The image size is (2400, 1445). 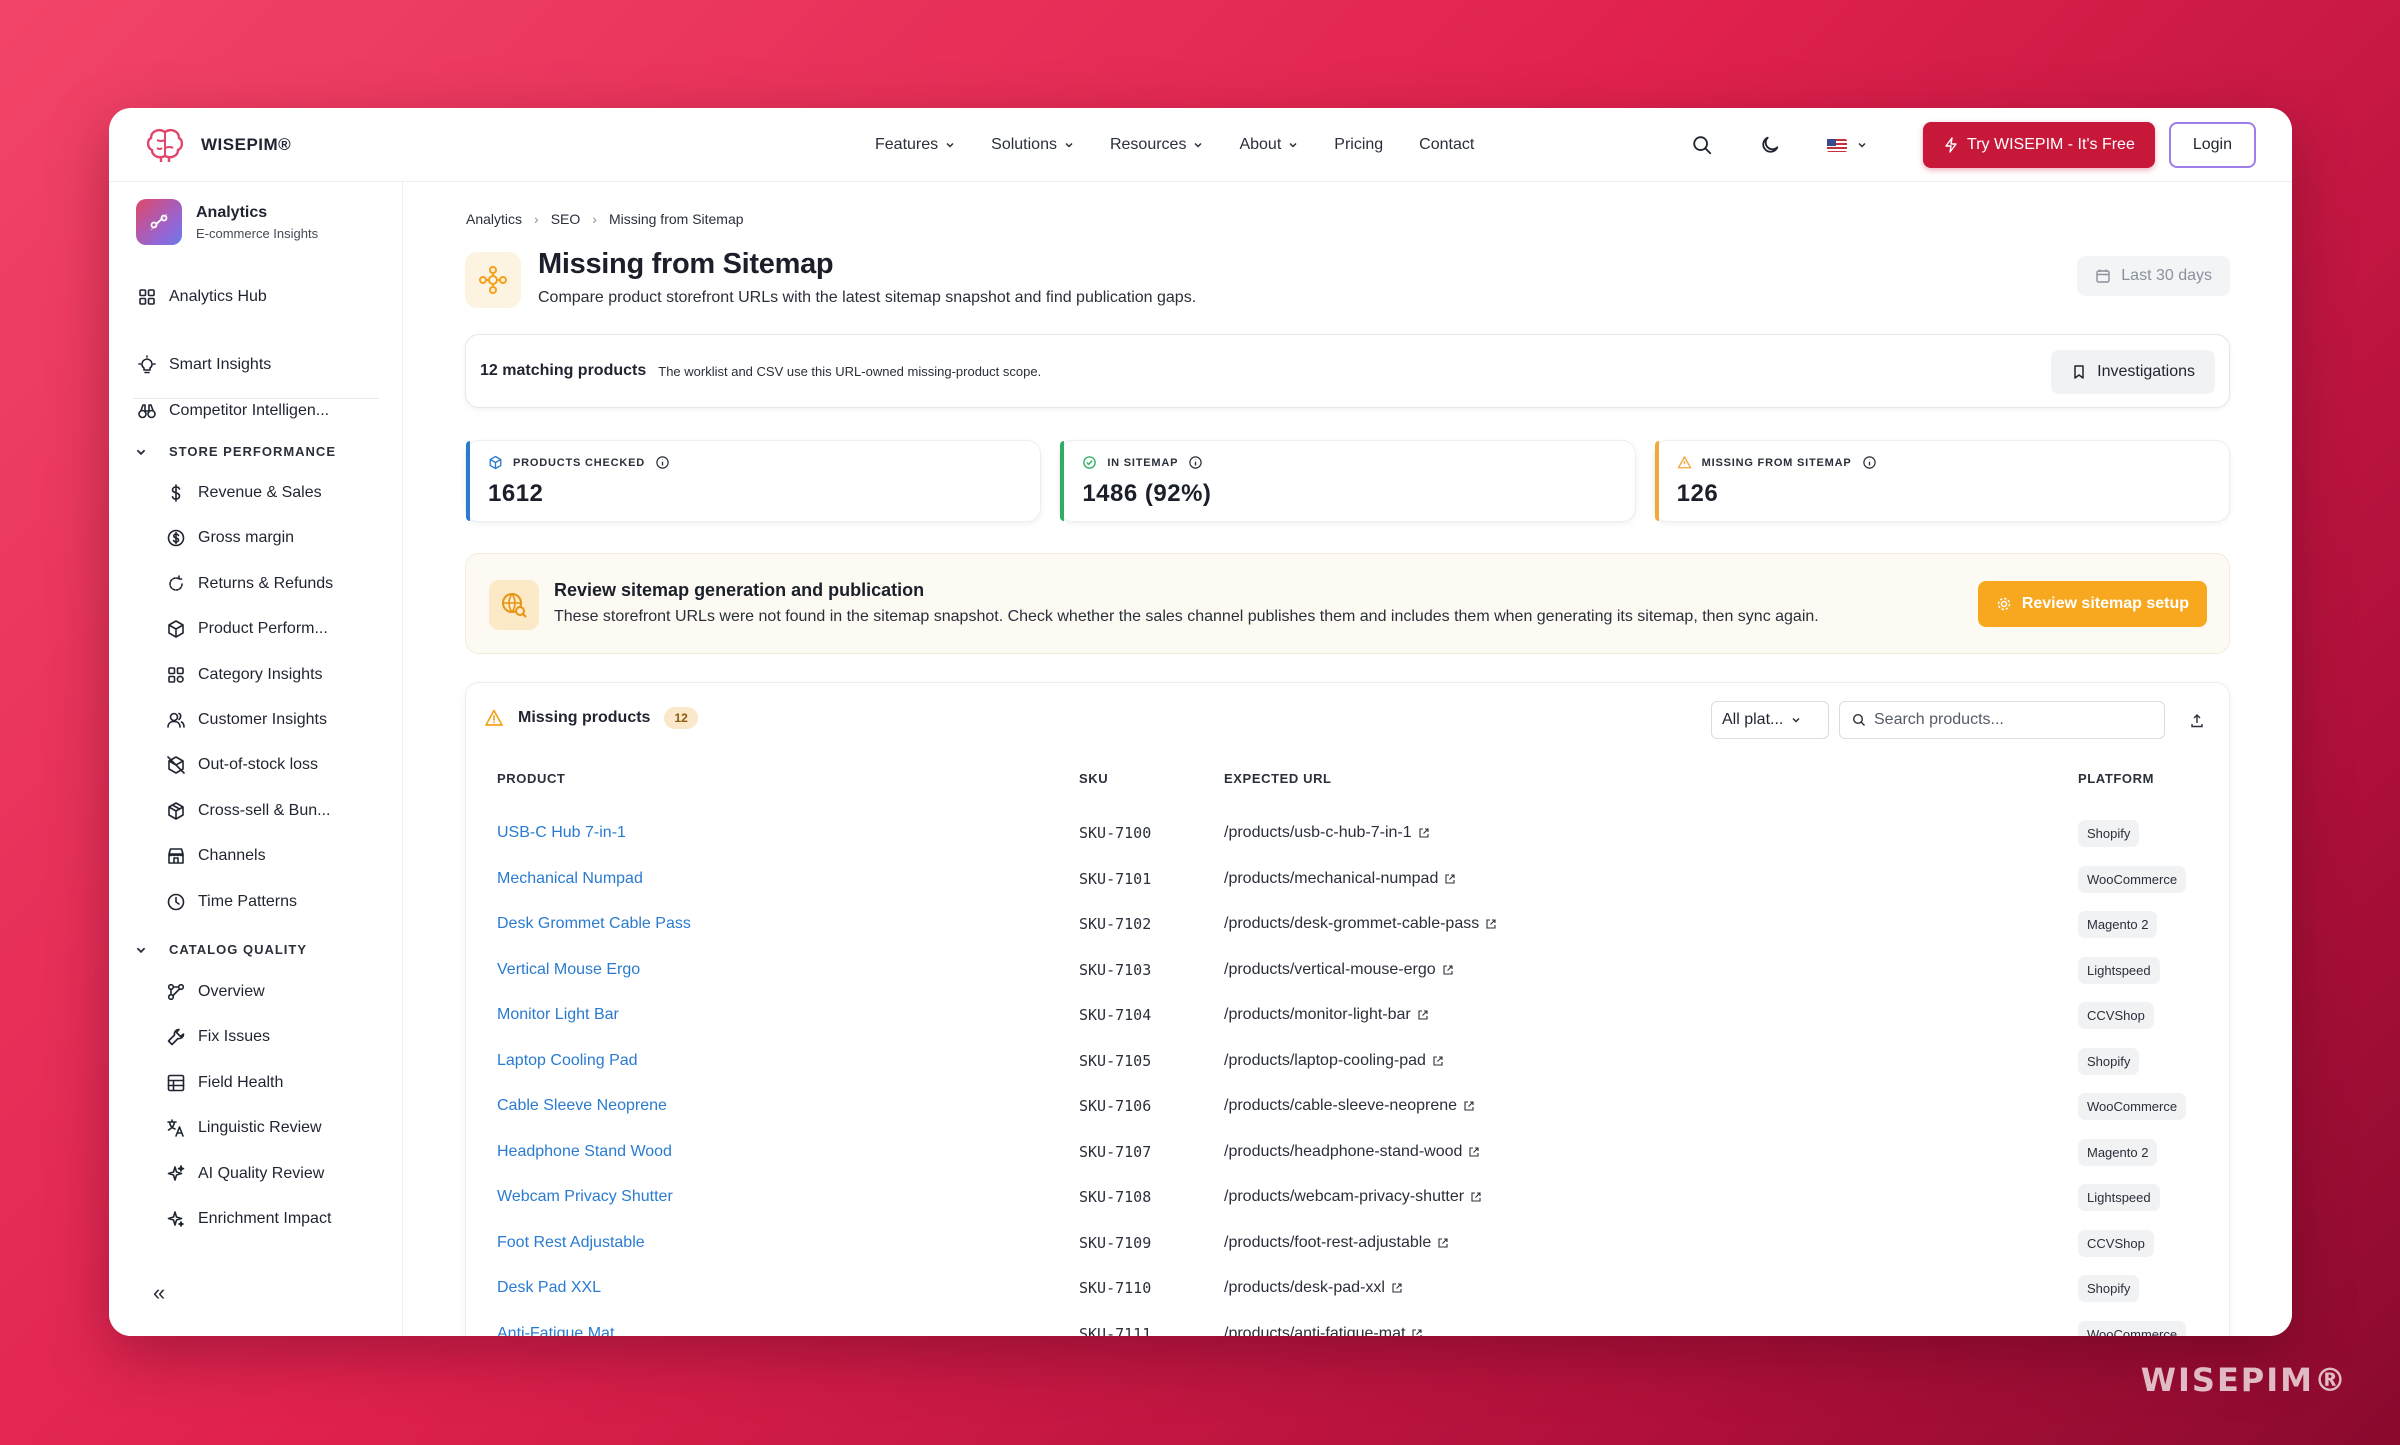 I want to click on section-catalog-quality: CATALOG QUALITY, so click(x=221, y=949).